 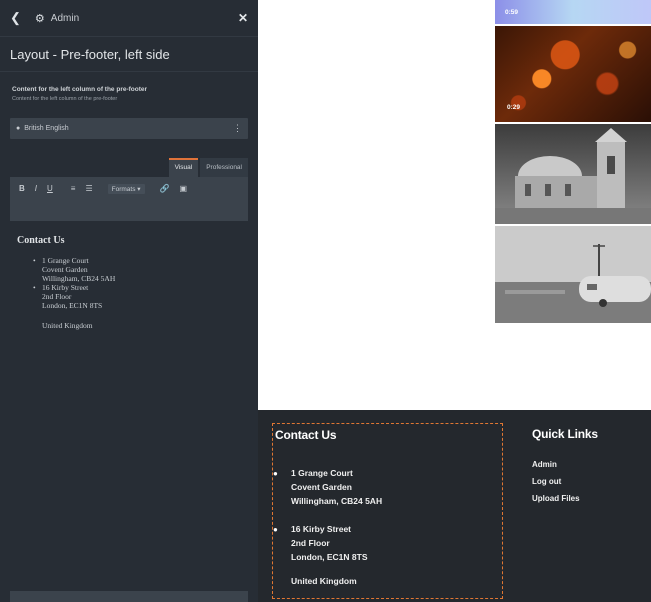 What do you see at coordinates (306, 435) in the screenshot?
I see `prefooter-contact-heading: Contact Us` at bounding box center [306, 435].